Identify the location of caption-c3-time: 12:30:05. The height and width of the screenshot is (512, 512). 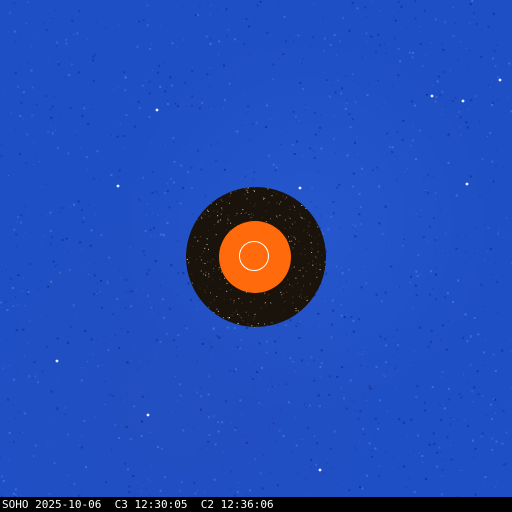
(161, 504).